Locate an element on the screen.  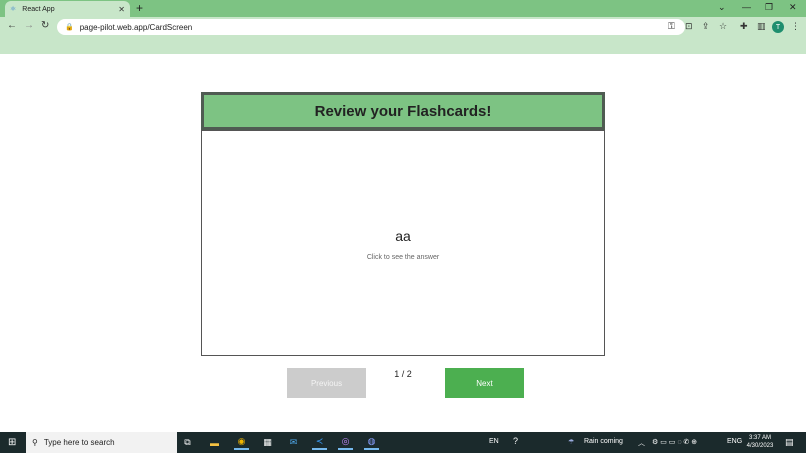
forward-icon: → is located at coordinates (29, 25).